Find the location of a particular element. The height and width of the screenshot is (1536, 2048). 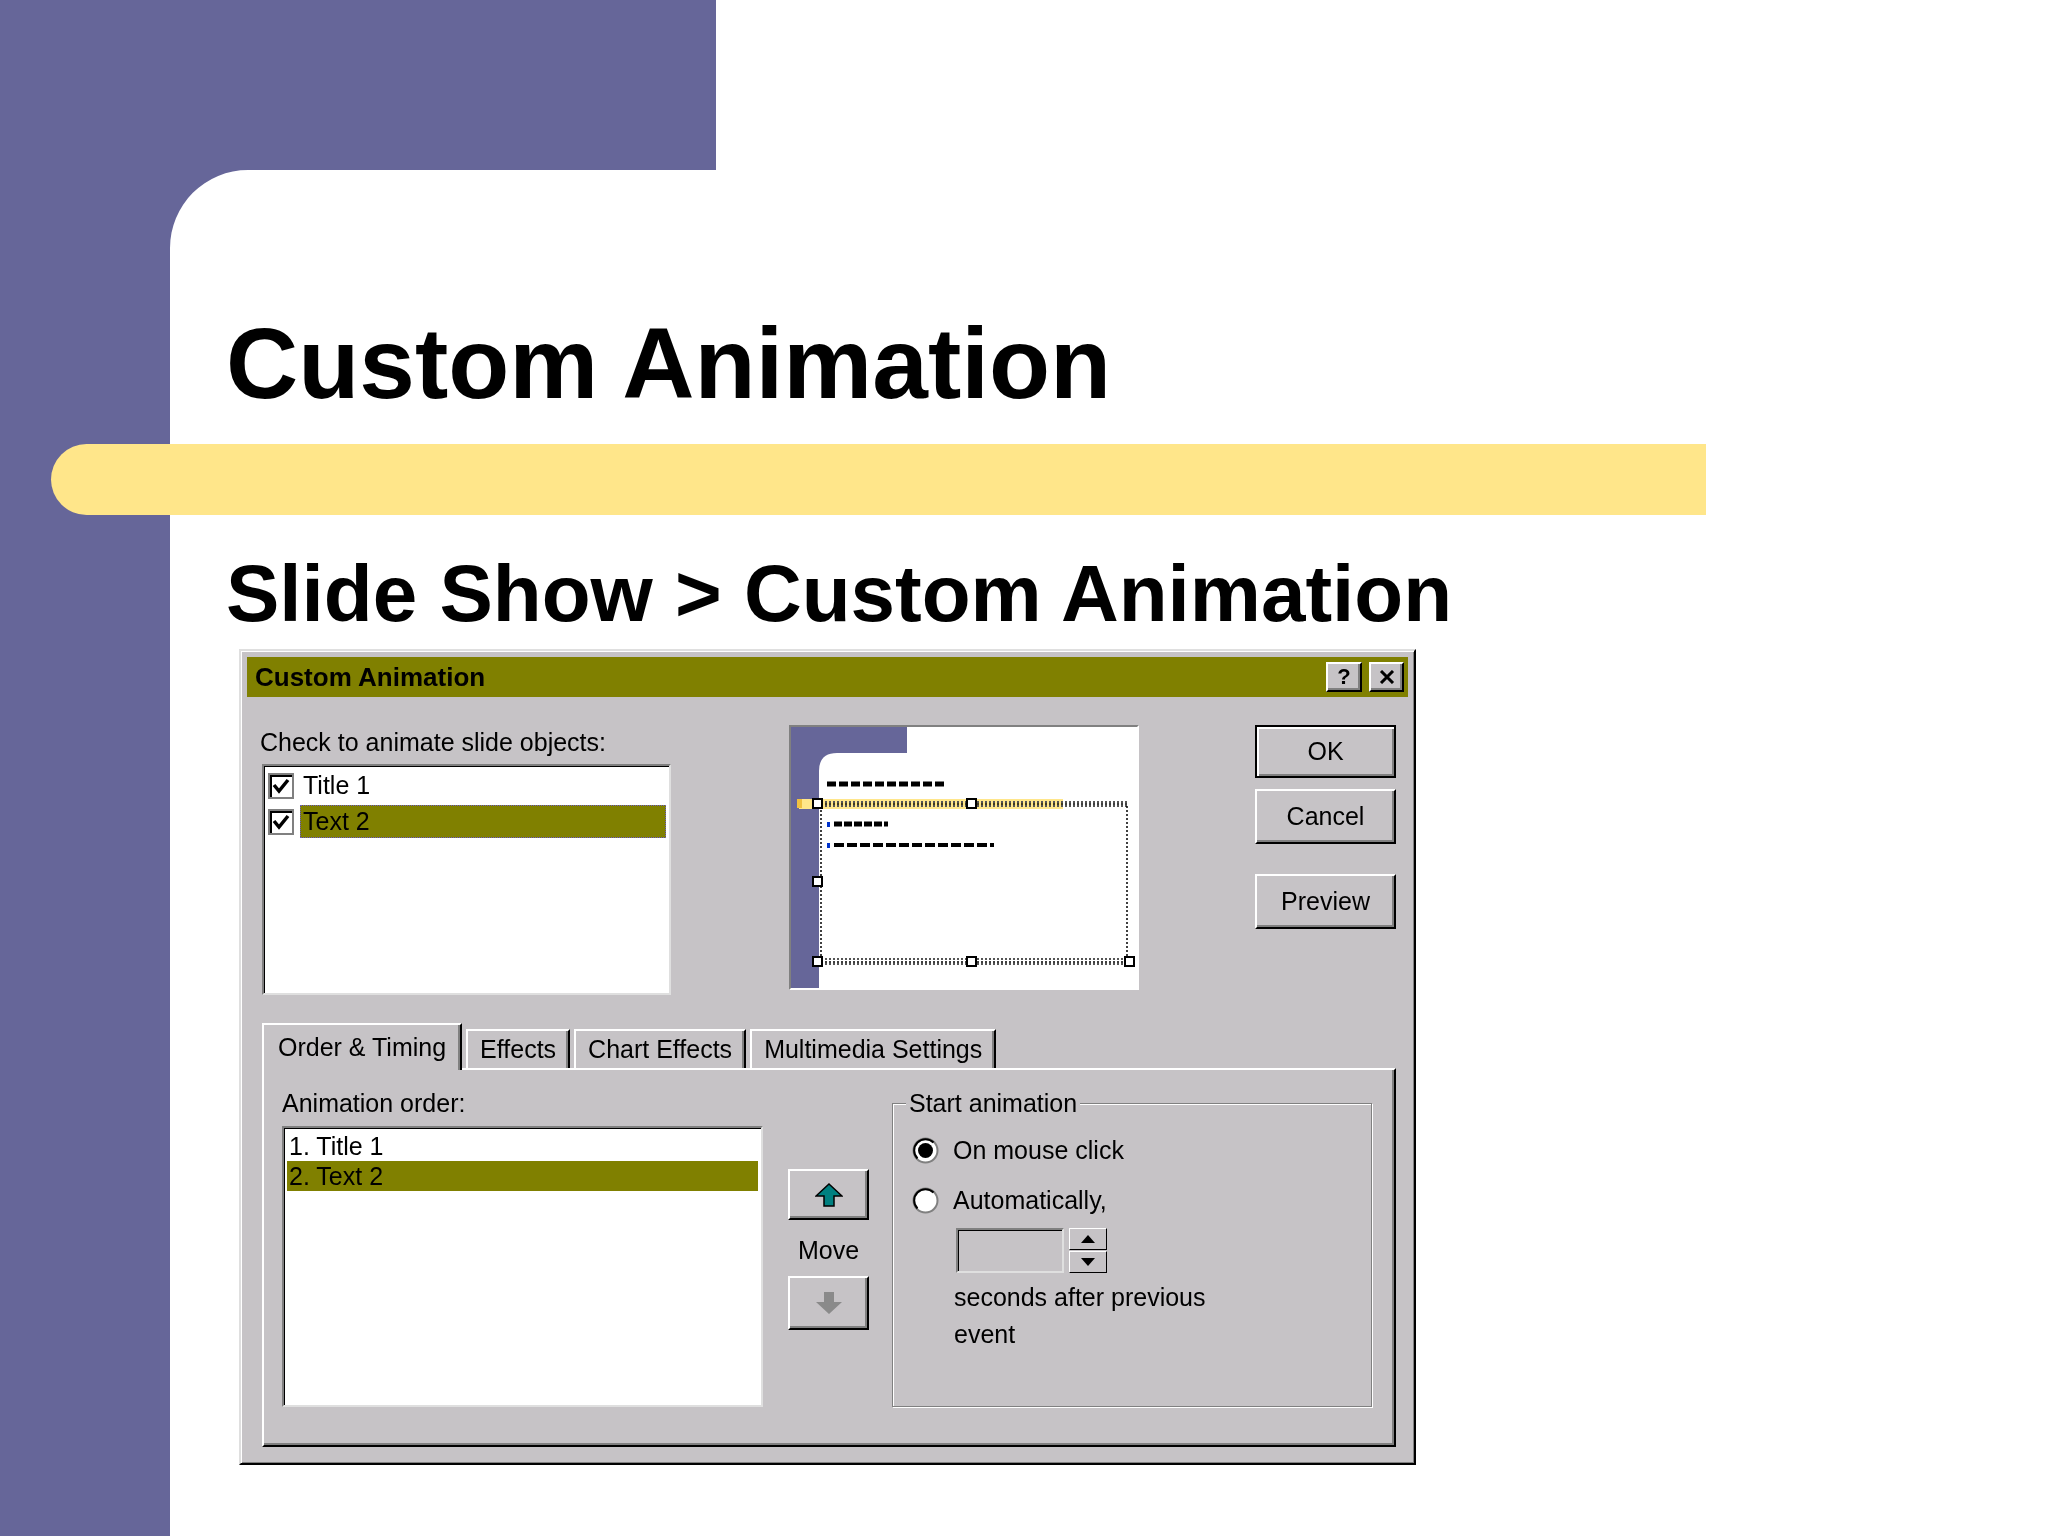

slide-title: Custom Animation is located at coordinates (669, 363).